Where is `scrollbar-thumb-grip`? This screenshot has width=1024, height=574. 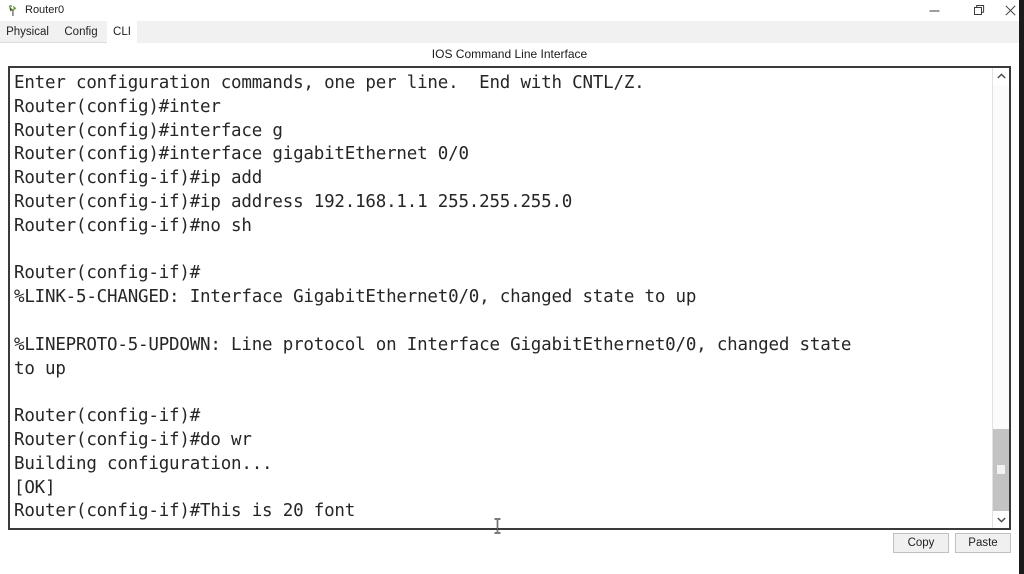 scrollbar-thumb-grip is located at coordinates (1001, 469).